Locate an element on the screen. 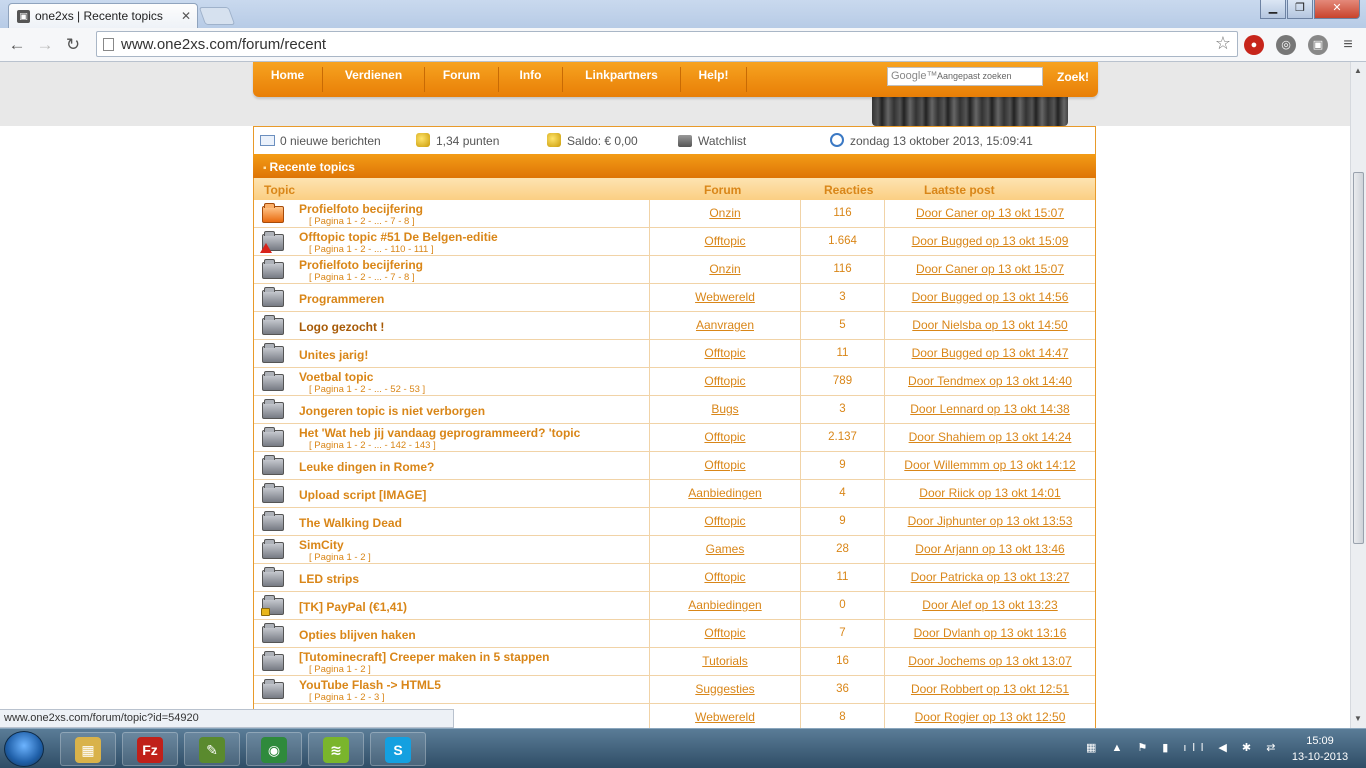 The image size is (1366, 768). nav-linkpartners: Linkpartners is located at coordinates (622, 79).